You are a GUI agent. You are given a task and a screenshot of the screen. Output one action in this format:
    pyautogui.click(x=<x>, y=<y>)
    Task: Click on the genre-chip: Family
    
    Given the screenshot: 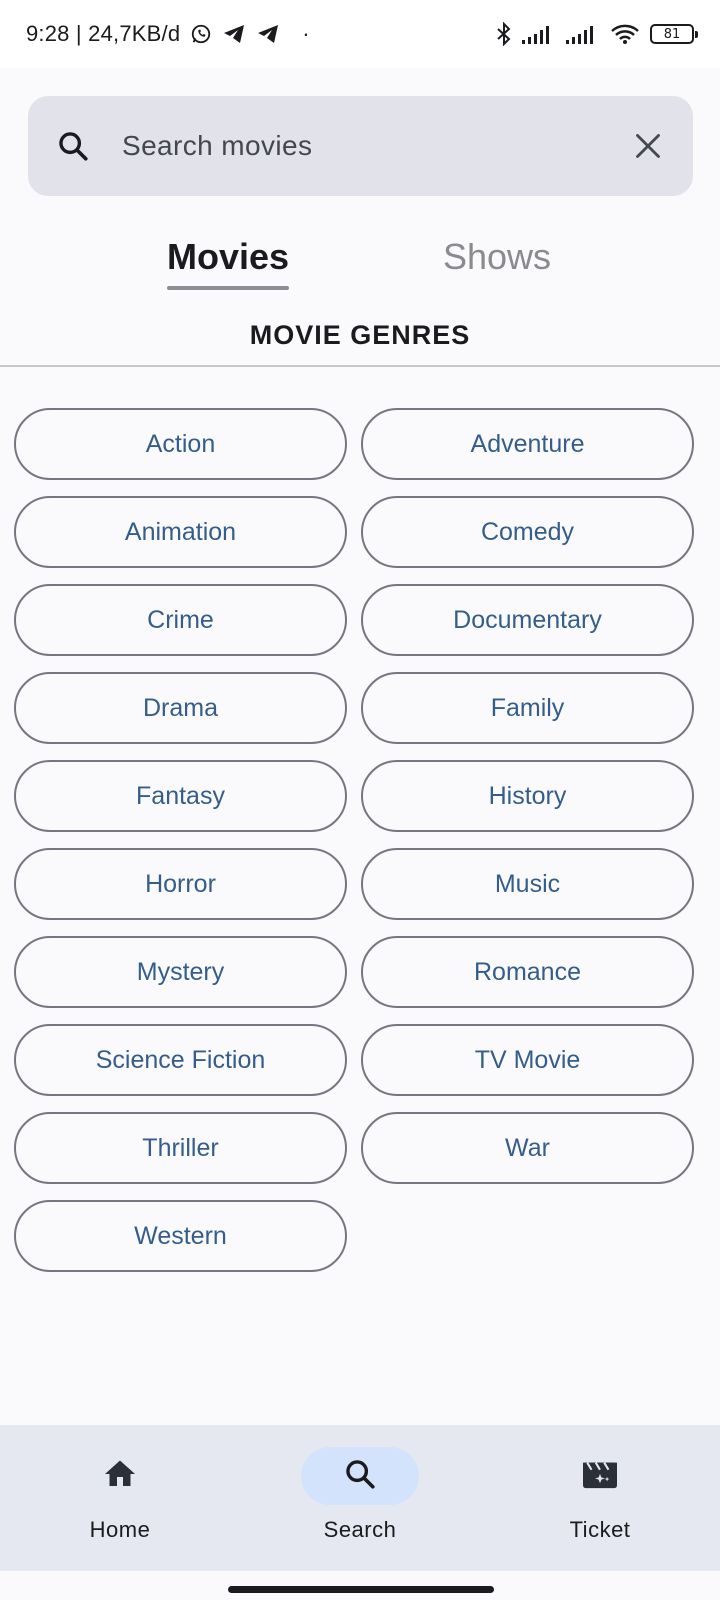 What is the action you would take?
    pyautogui.click(x=527, y=708)
    